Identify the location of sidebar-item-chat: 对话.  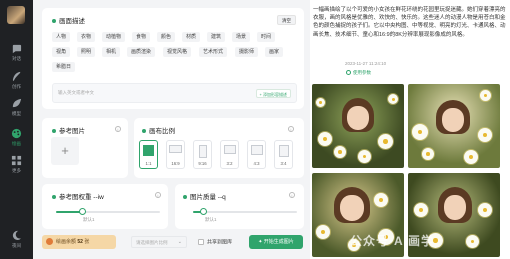
(16, 56).